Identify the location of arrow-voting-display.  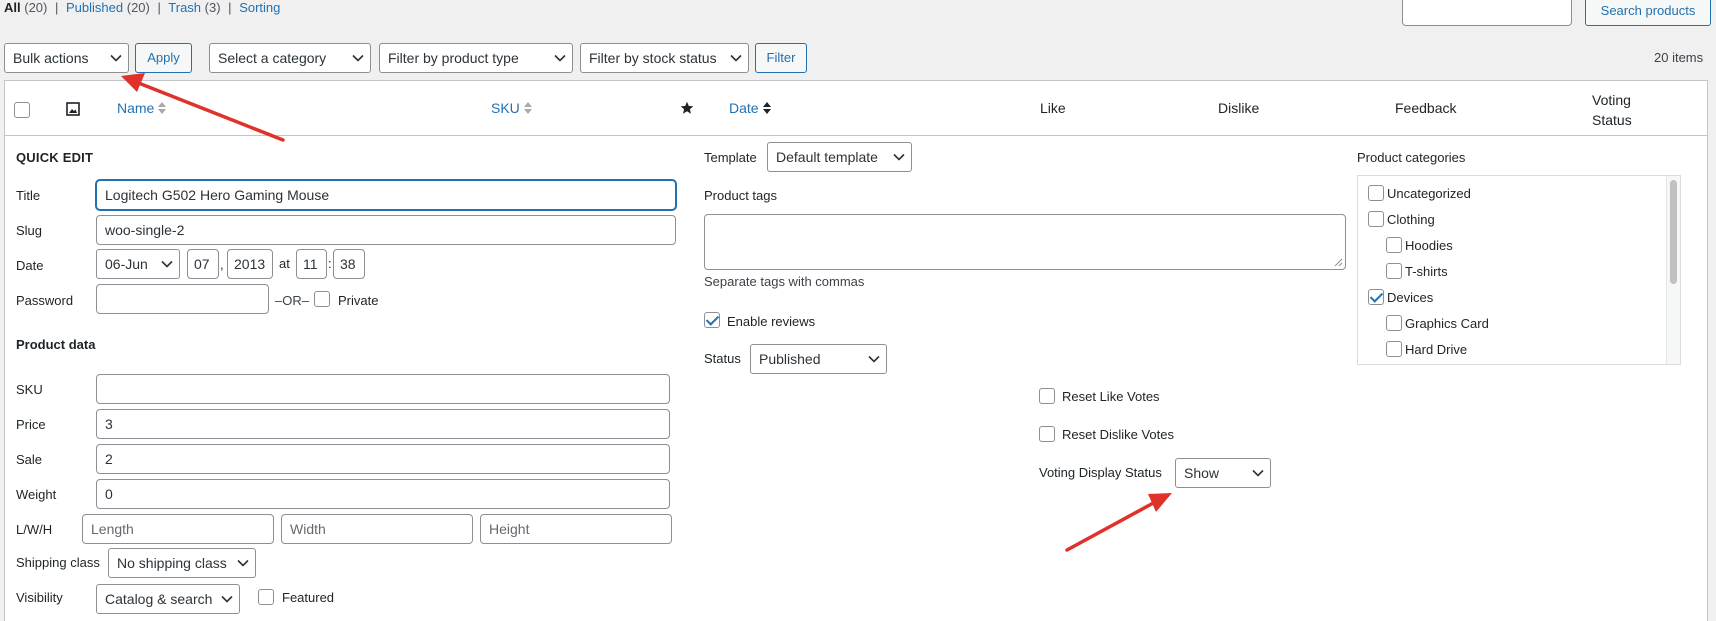
(1118, 522).